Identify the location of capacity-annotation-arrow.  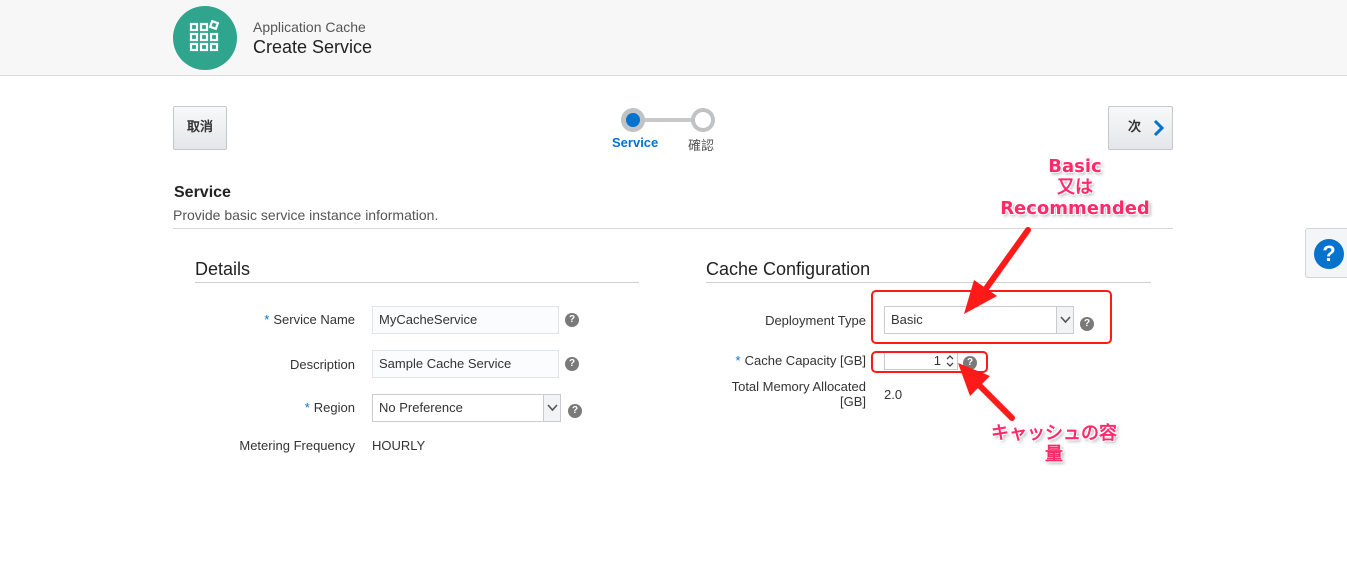
(986, 392).